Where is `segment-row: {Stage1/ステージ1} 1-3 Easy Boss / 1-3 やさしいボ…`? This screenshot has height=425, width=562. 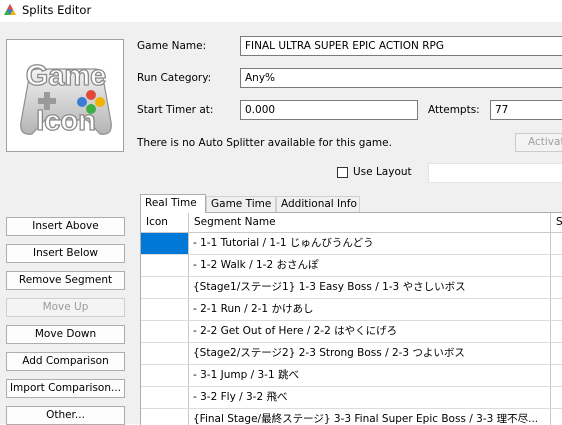
segment-row: {Stage1/ステージ1} 1-3 Easy Boss / 1-3 やさしいボ… is located at coordinates (351, 288).